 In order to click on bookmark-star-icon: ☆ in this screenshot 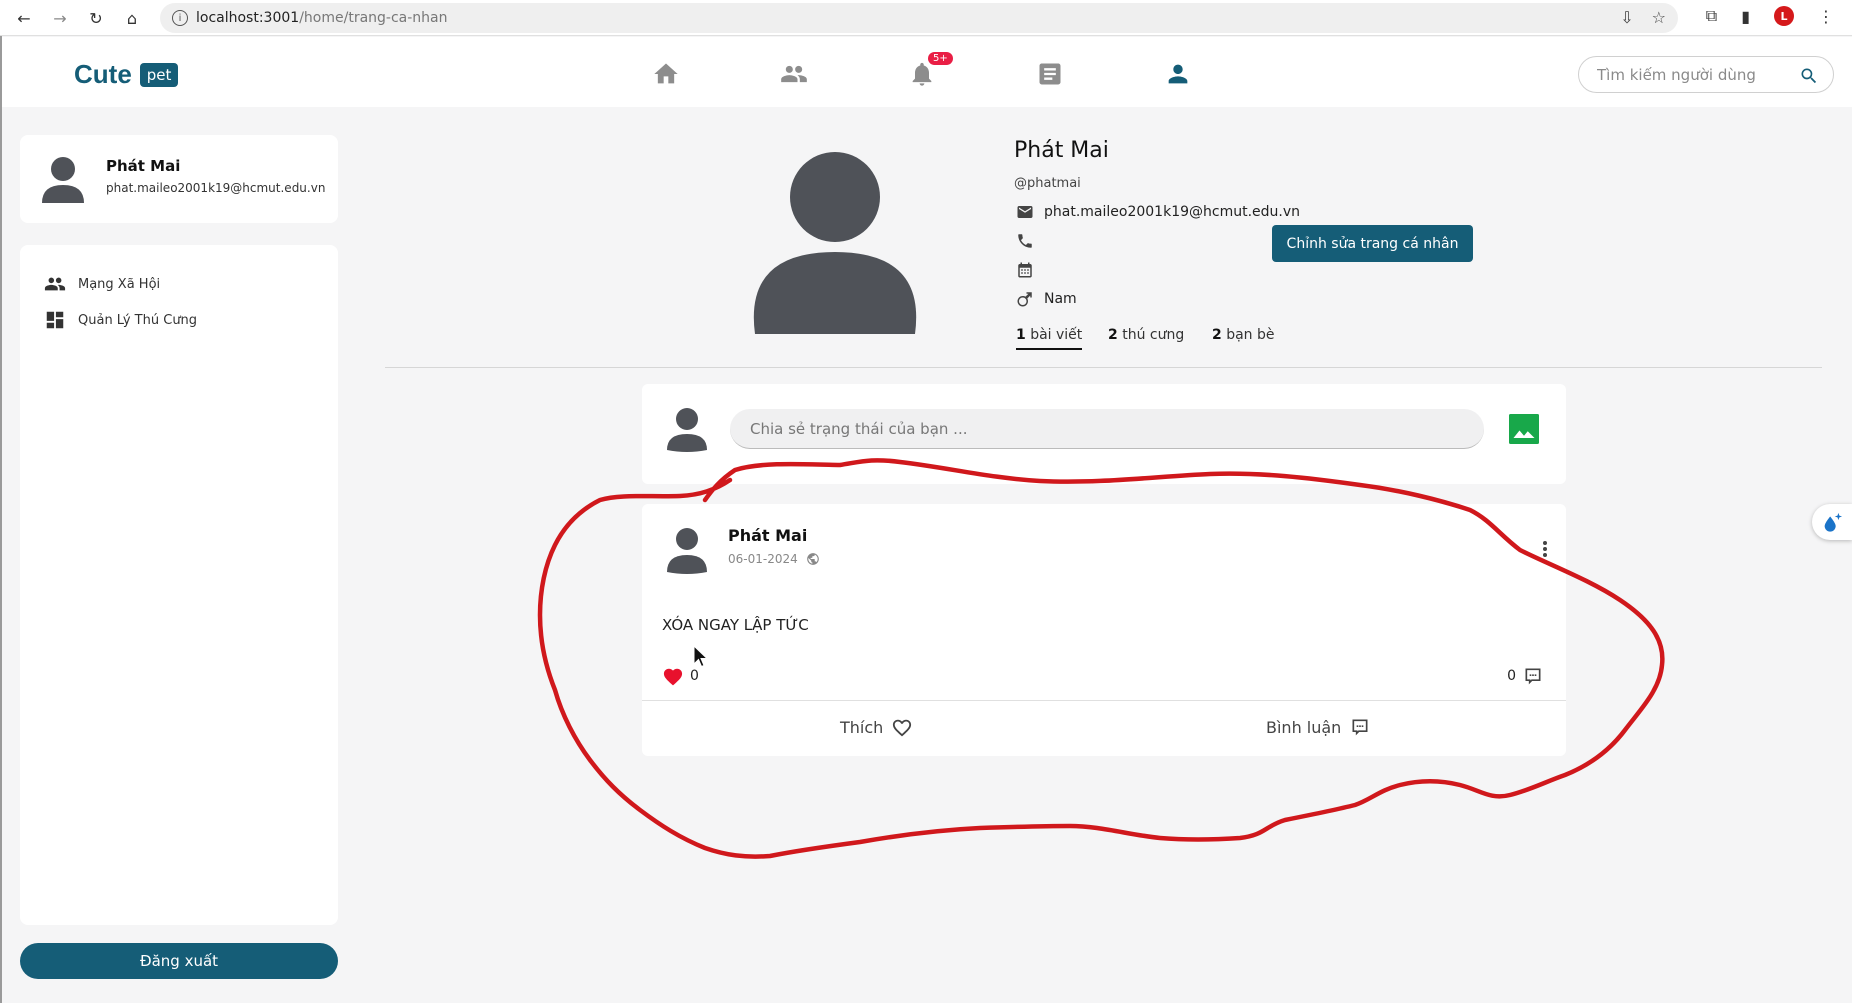, I will do `click(1659, 17)`.